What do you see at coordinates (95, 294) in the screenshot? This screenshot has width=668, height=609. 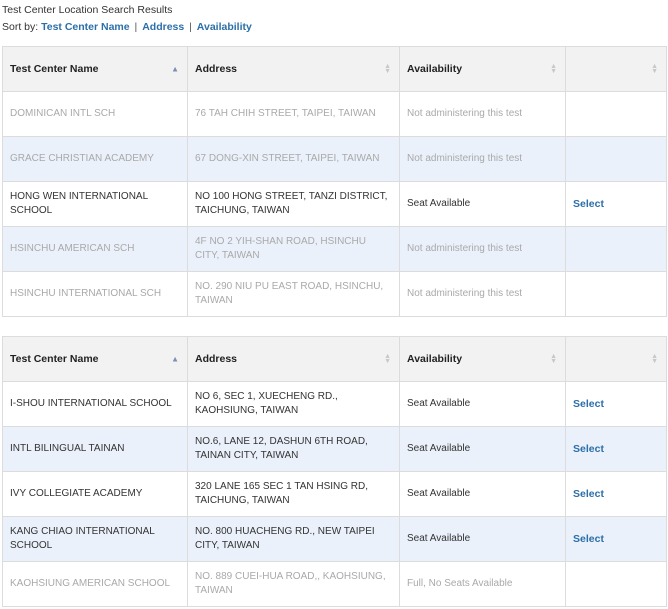 I see `center-name: HSINCHU INTERNATIONAL SCH` at bounding box center [95, 294].